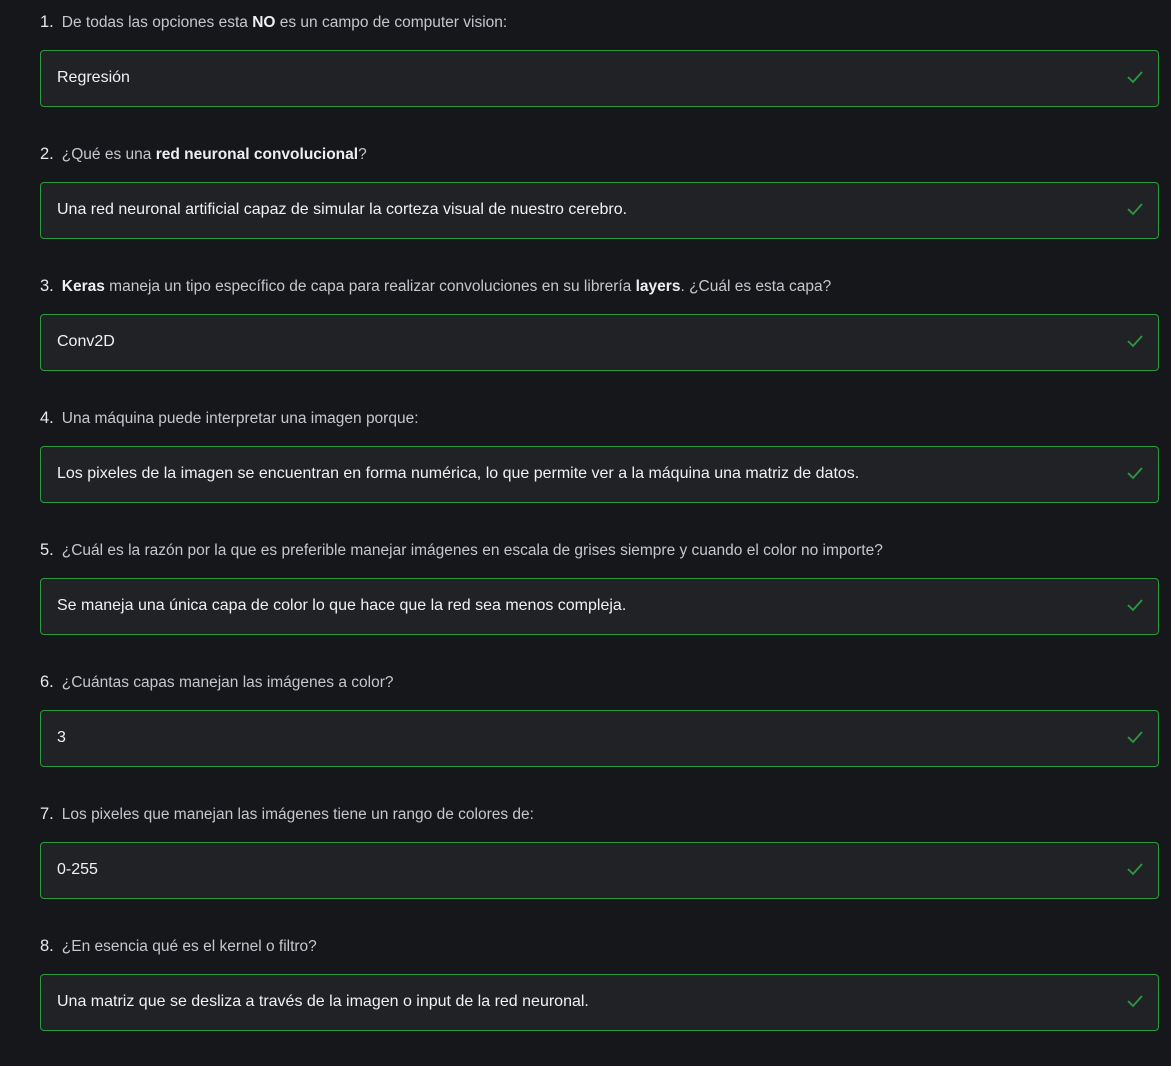 This screenshot has height=1066, width=1171. What do you see at coordinates (756, 286) in the screenshot?
I see `question-fragment: . ¿Cuál es esta capa?` at bounding box center [756, 286].